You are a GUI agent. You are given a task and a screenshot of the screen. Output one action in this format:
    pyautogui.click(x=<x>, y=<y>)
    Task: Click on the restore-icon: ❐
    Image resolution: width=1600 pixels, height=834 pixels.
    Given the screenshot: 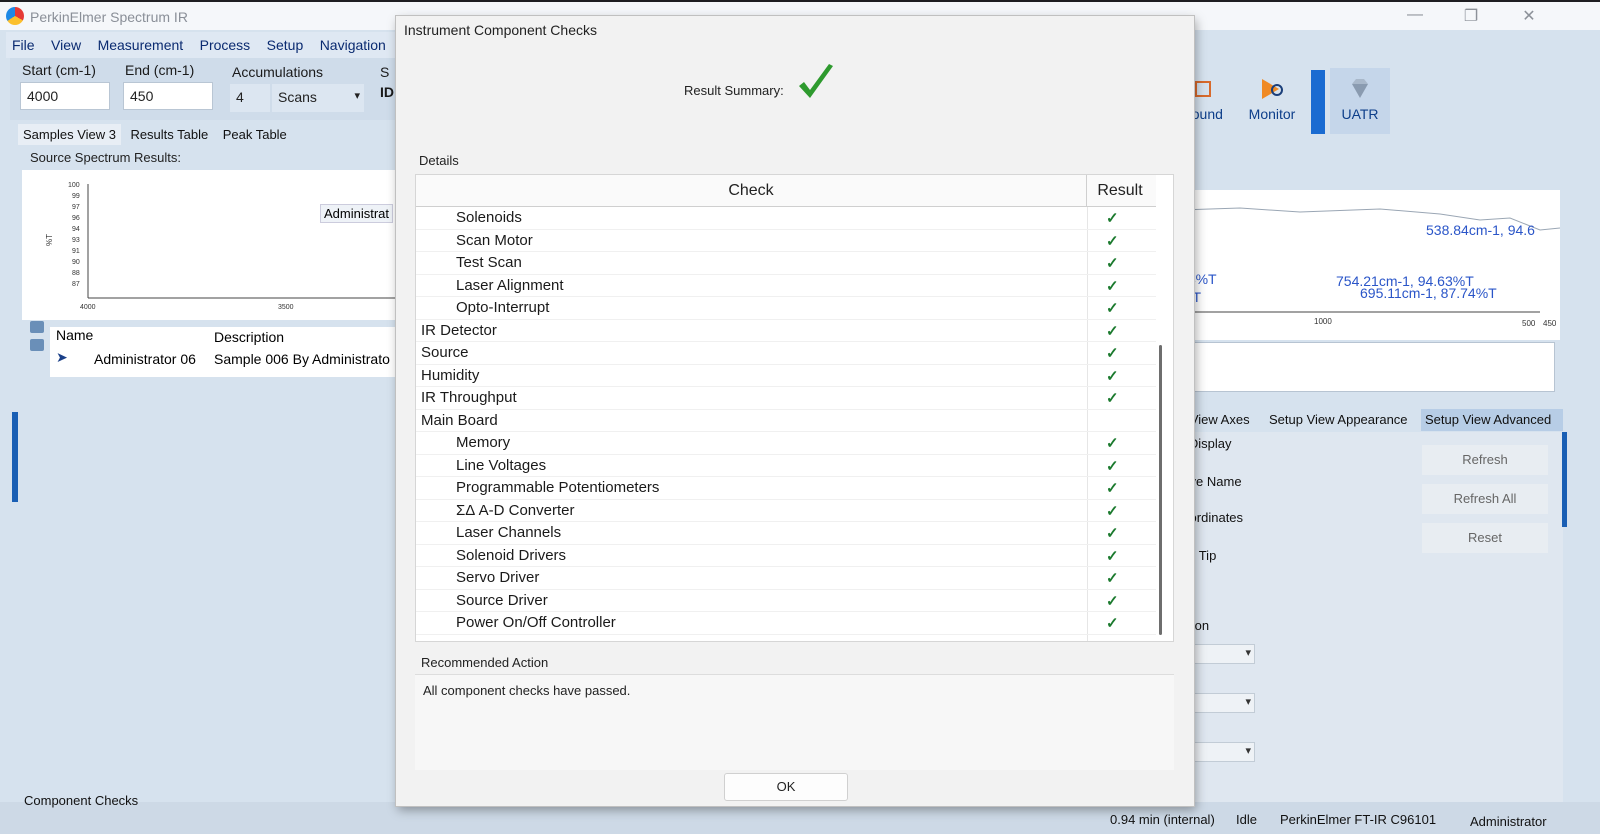 What is the action you would take?
    pyautogui.click(x=1471, y=16)
    